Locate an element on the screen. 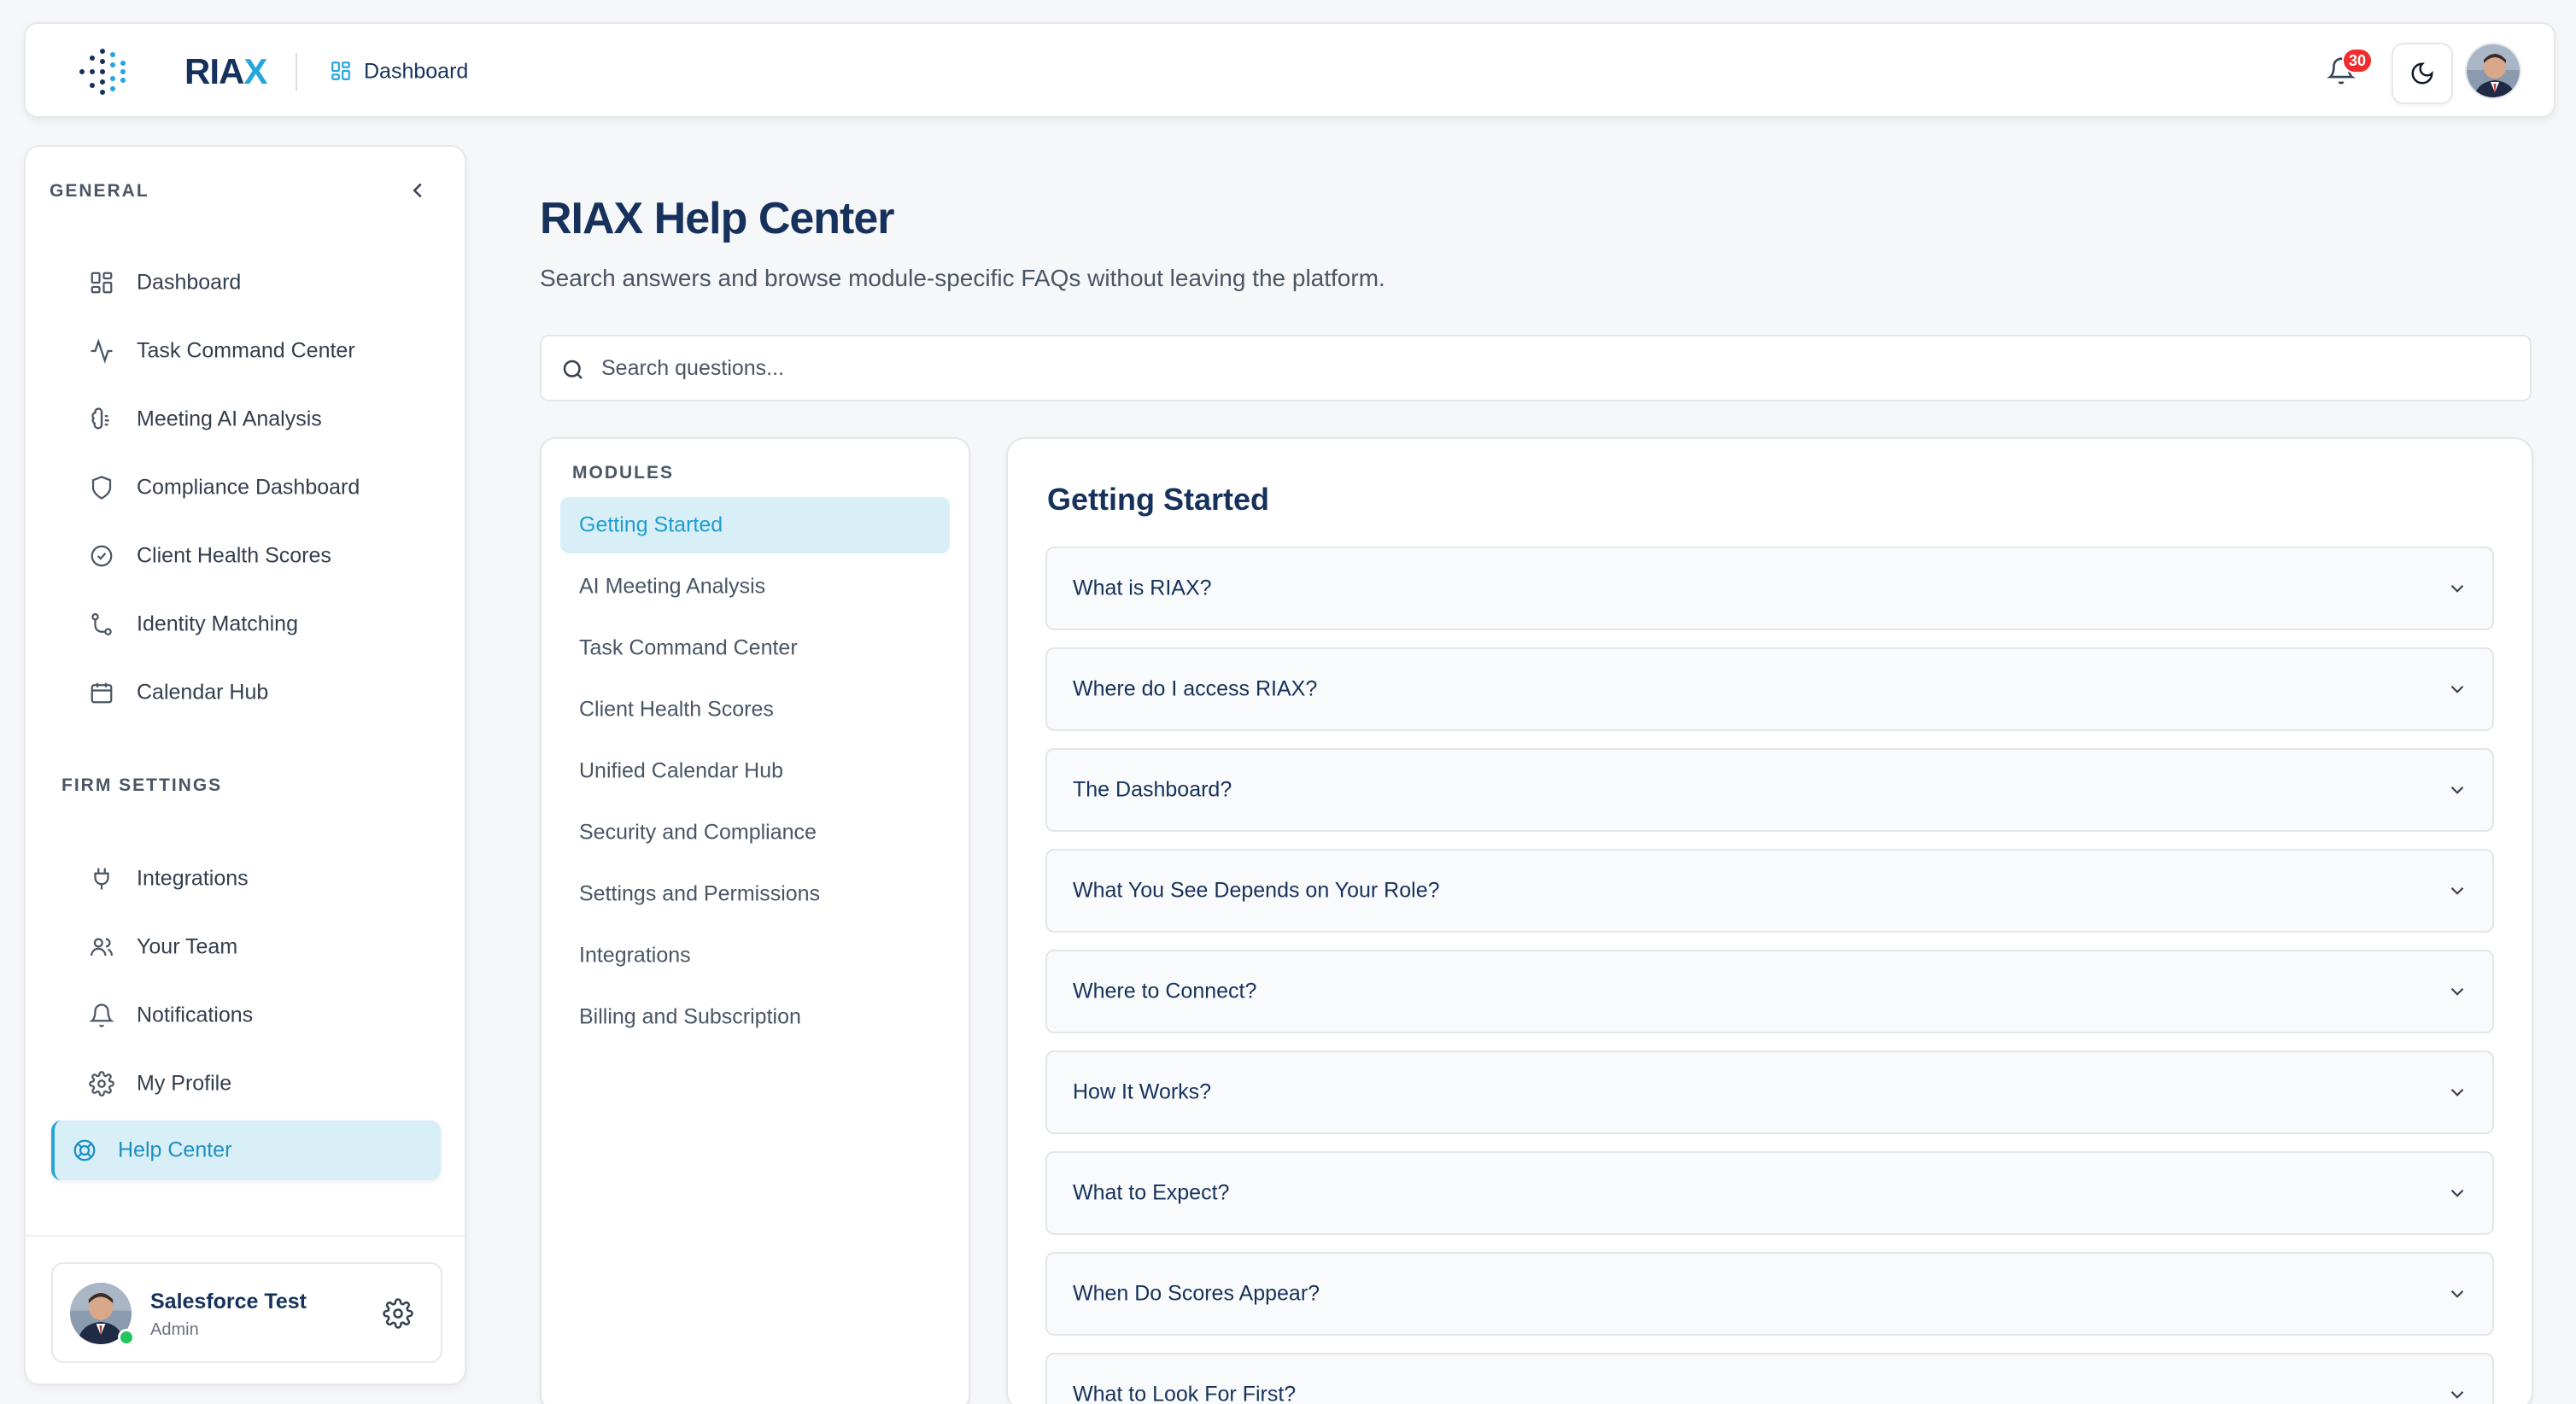 This screenshot has height=1404, width=2576. search-input is located at coordinates (1558, 368).